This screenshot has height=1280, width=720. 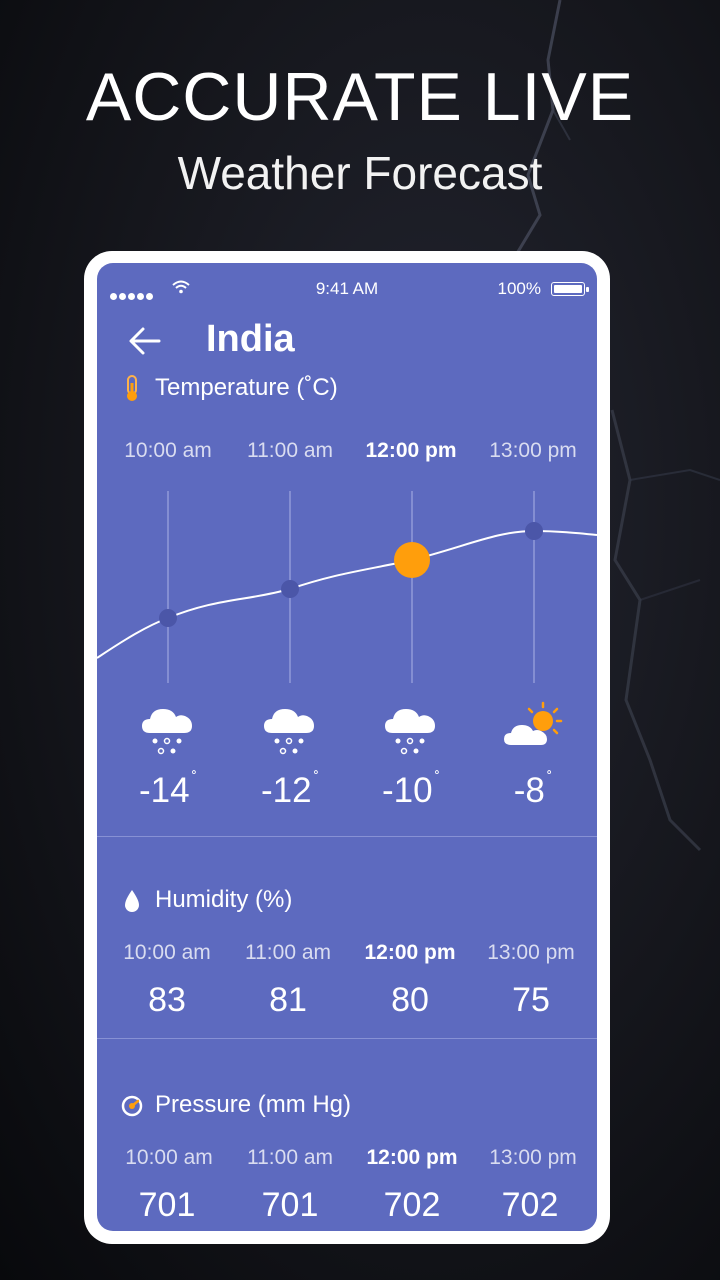 I want to click on partly-sunny-icon, so click(x=533, y=723).